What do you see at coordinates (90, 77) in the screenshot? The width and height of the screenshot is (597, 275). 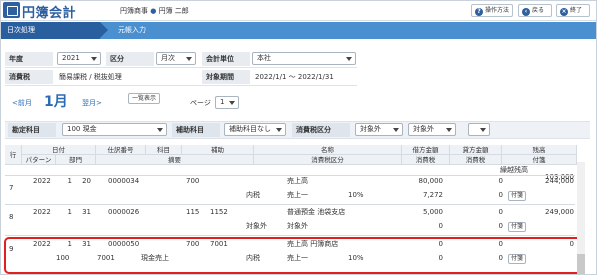 I see `tax-value: 簡易課税 / 税抜処理` at bounding box center [90, 77].